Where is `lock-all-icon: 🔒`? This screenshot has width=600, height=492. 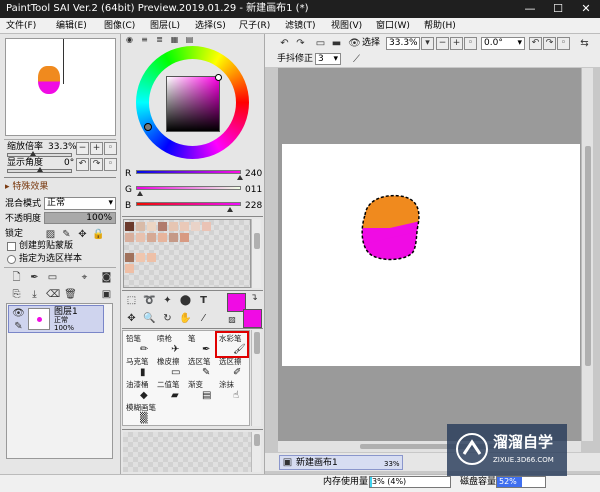 lock-all-icon: 🔒 is located at coordinates (98, 234).